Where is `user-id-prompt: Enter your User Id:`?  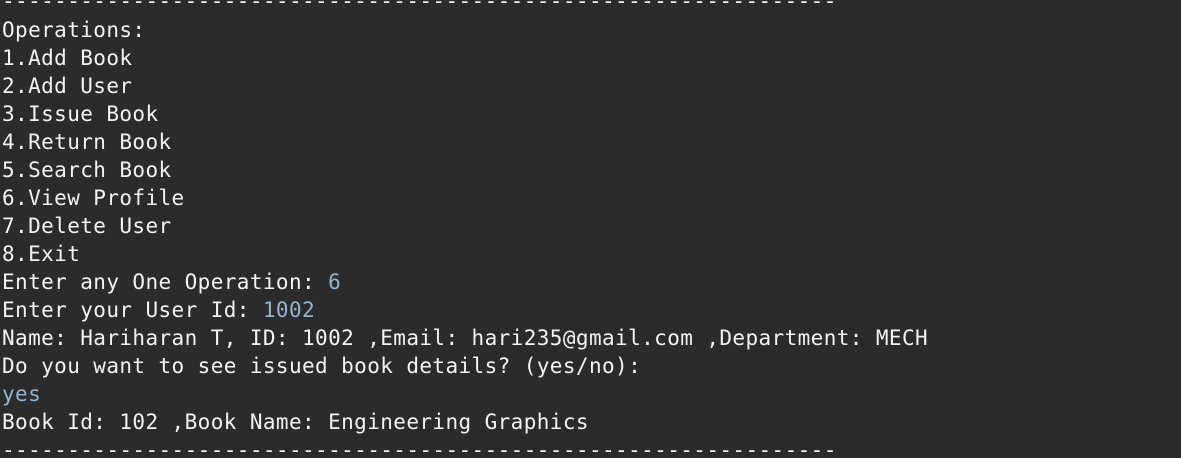 user-id-prompt: Enter your User Id: is located at coordinates (132, 310).